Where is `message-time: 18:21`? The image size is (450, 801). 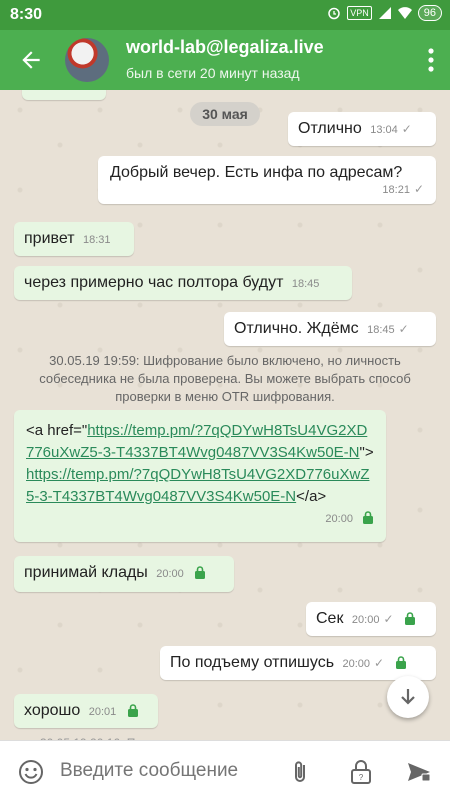 message-time: 18:21 is located at coordinates (396, 190).